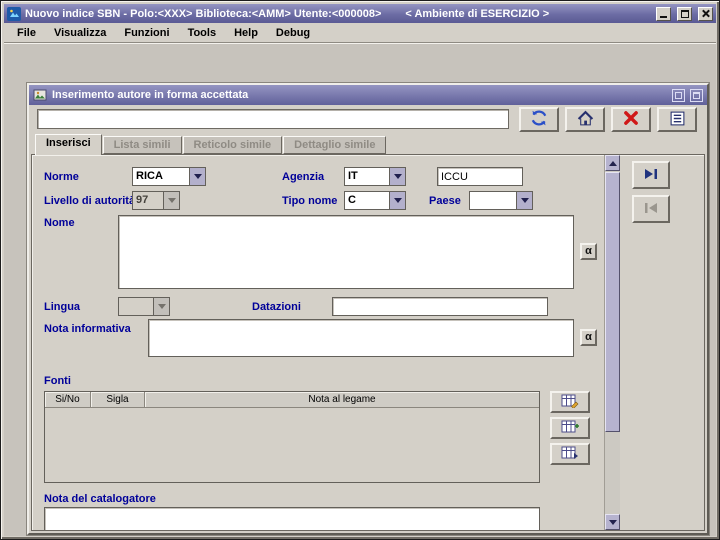 The height and width of the screenshot is (540, 720). I want to click on scroll-up-button, so click(612, 163).